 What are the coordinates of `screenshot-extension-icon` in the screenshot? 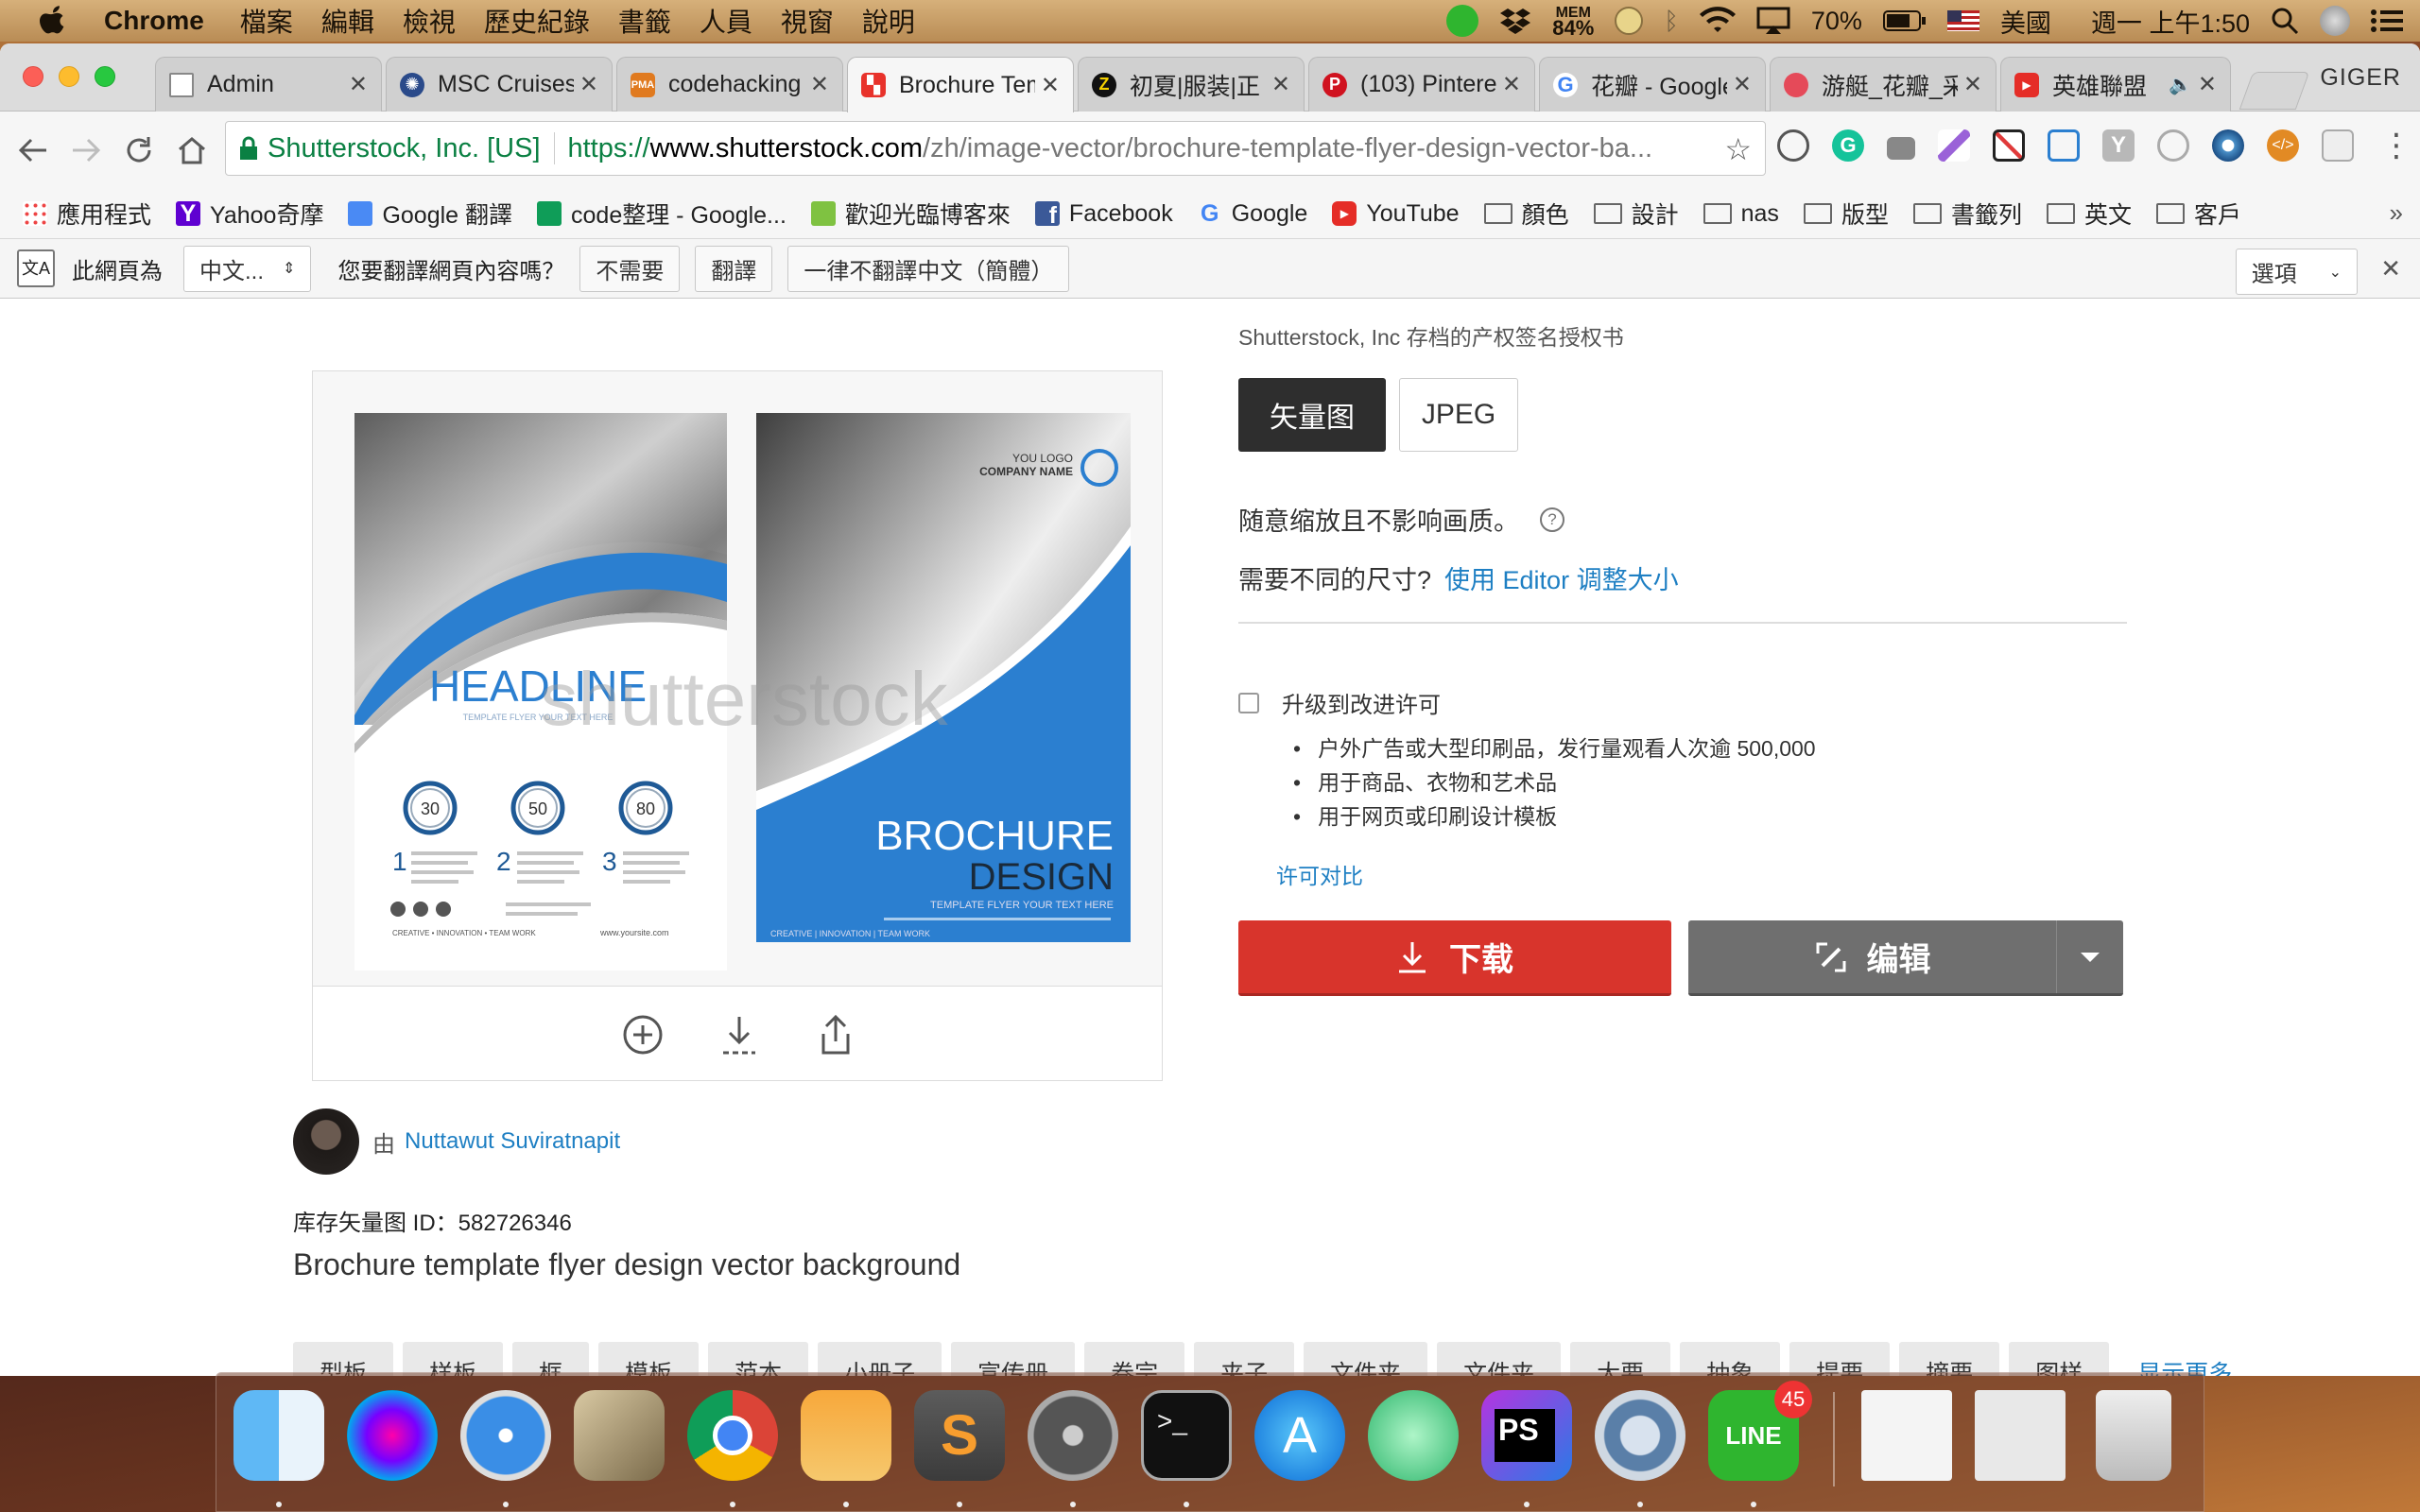 It's located at (2064, 145).